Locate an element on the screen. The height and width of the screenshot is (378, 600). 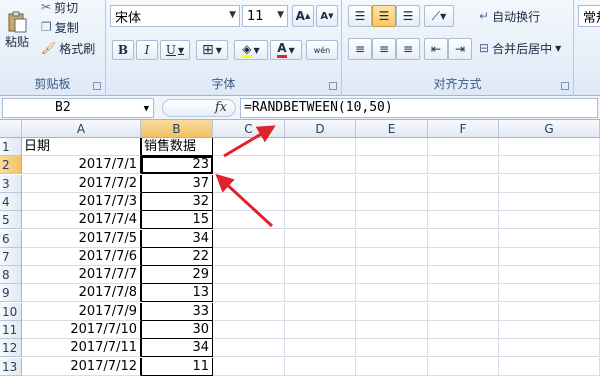
cell-g3 is located at coordinates (549, 183).